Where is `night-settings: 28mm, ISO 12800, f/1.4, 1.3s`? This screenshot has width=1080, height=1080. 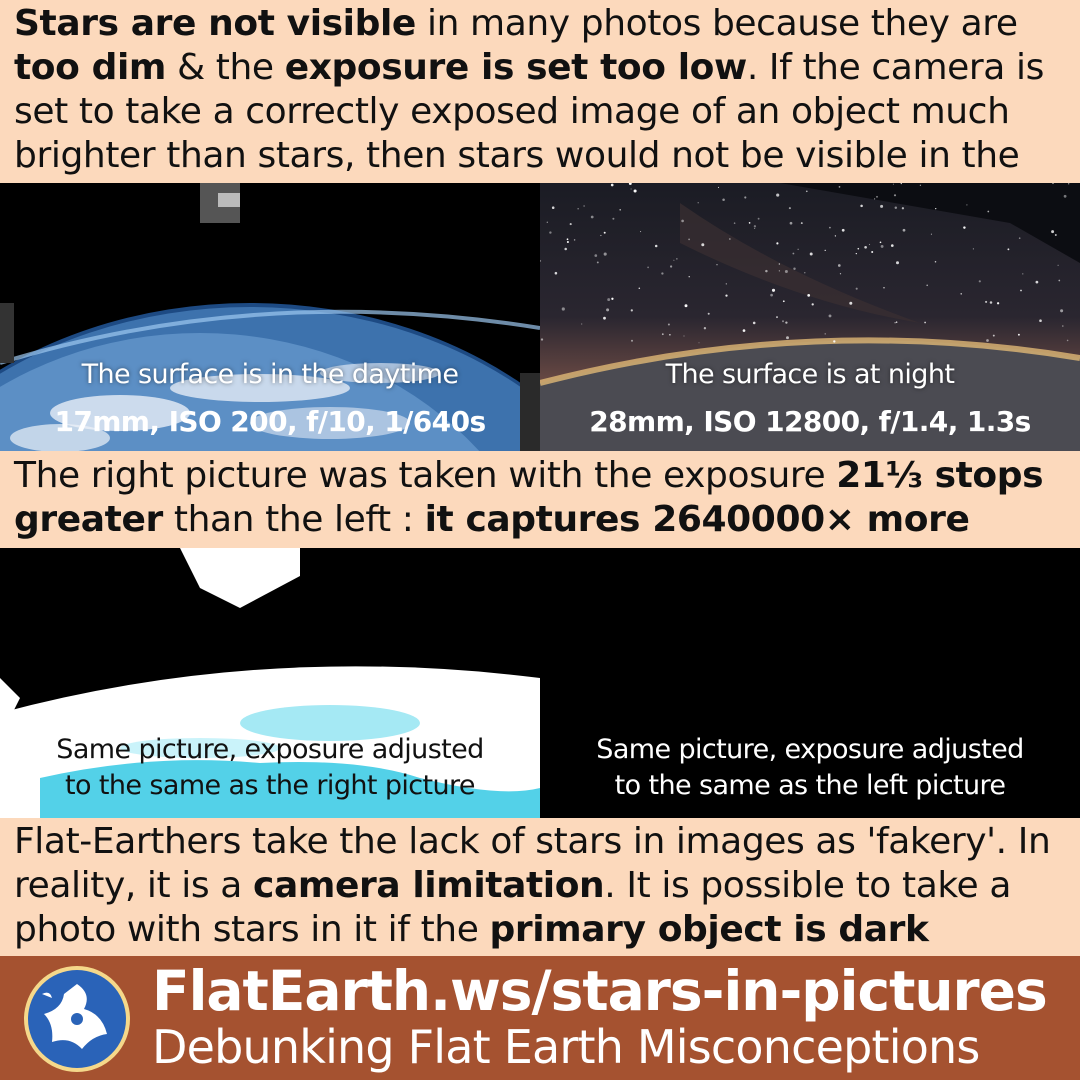
night-settings: 28mm, ISO 12800, f/1.4, 1.3s is located at coordinates (810, 421).